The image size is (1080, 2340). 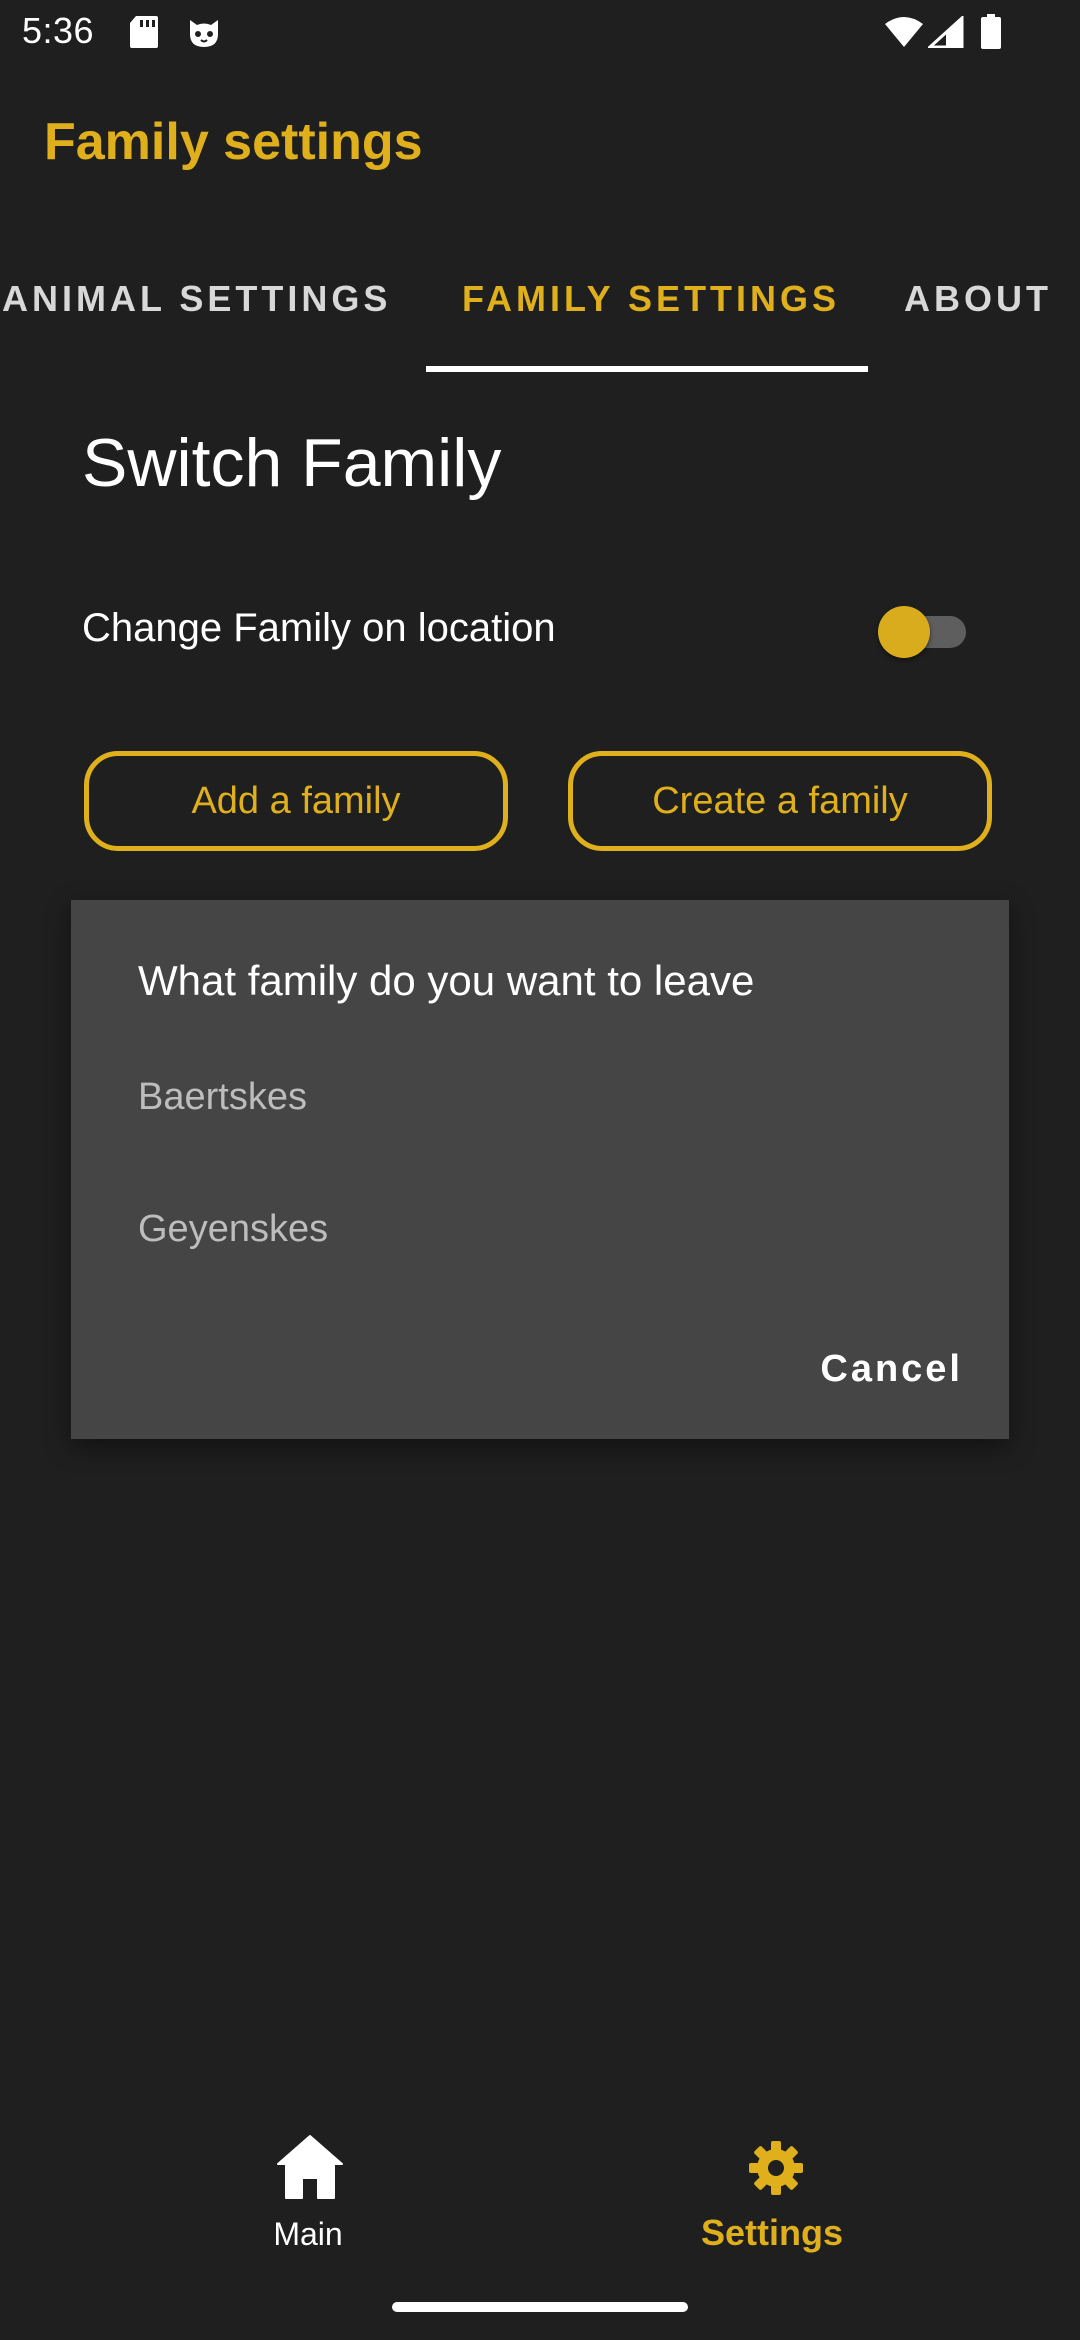 I want to click on create-family-button: Create a family, so click(x=780, y=801).